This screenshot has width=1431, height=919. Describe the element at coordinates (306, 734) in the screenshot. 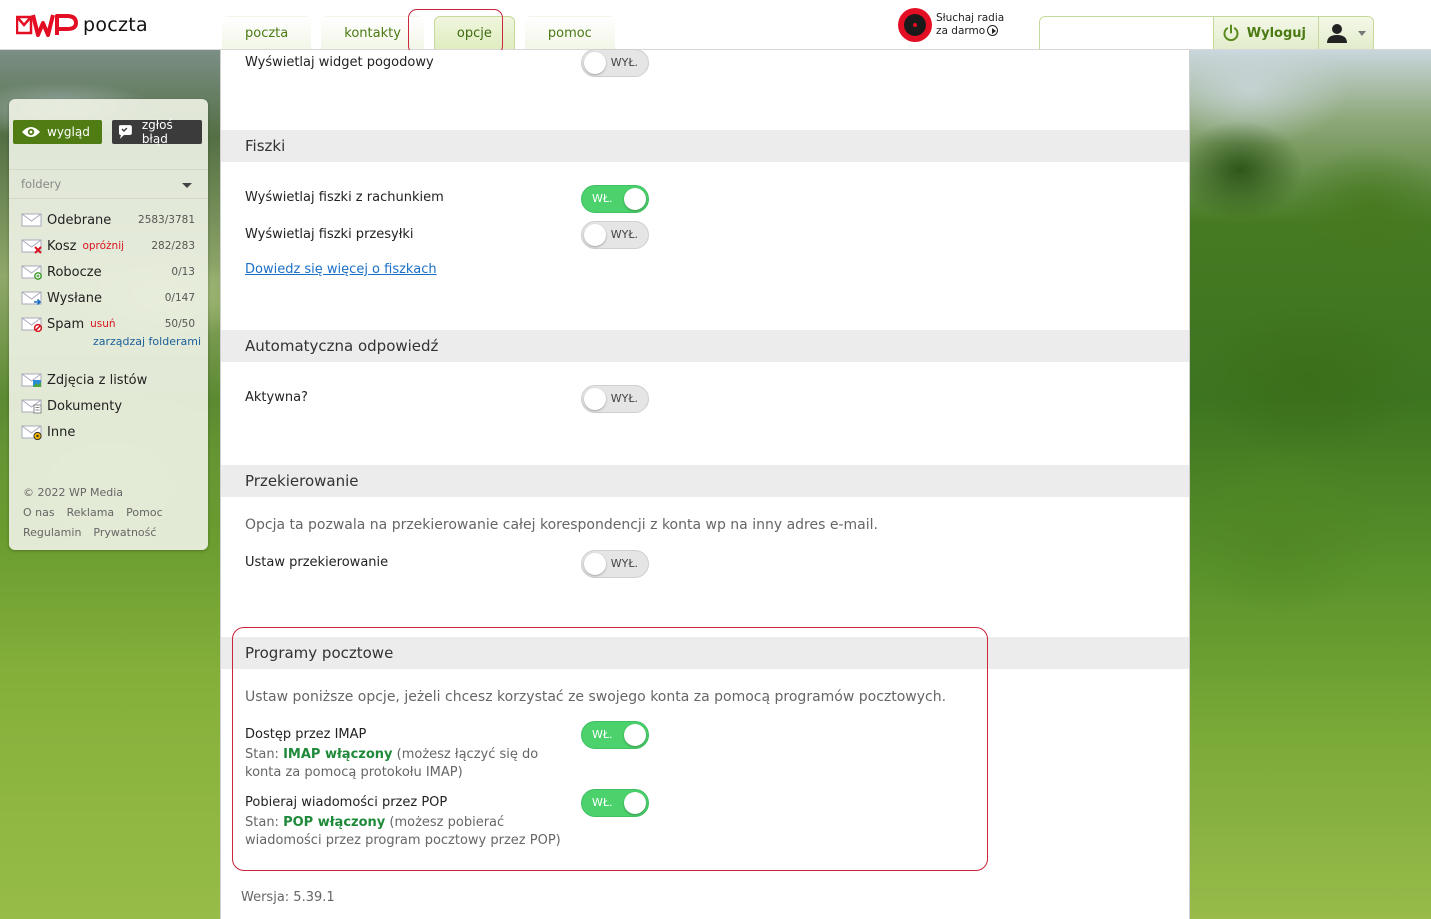

I see `imap-label: Dostęp przez IMAP` at that location.